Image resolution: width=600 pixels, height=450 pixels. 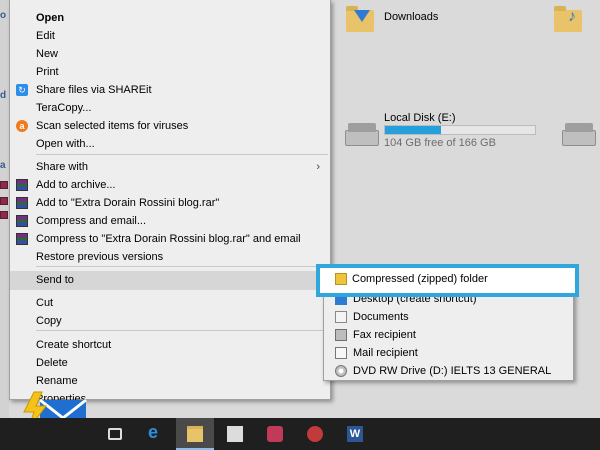 I want to click on send-to-item-label: DVD RW Drive (D:) IELTS 13 GENERAL, so click(x=452, y=371).